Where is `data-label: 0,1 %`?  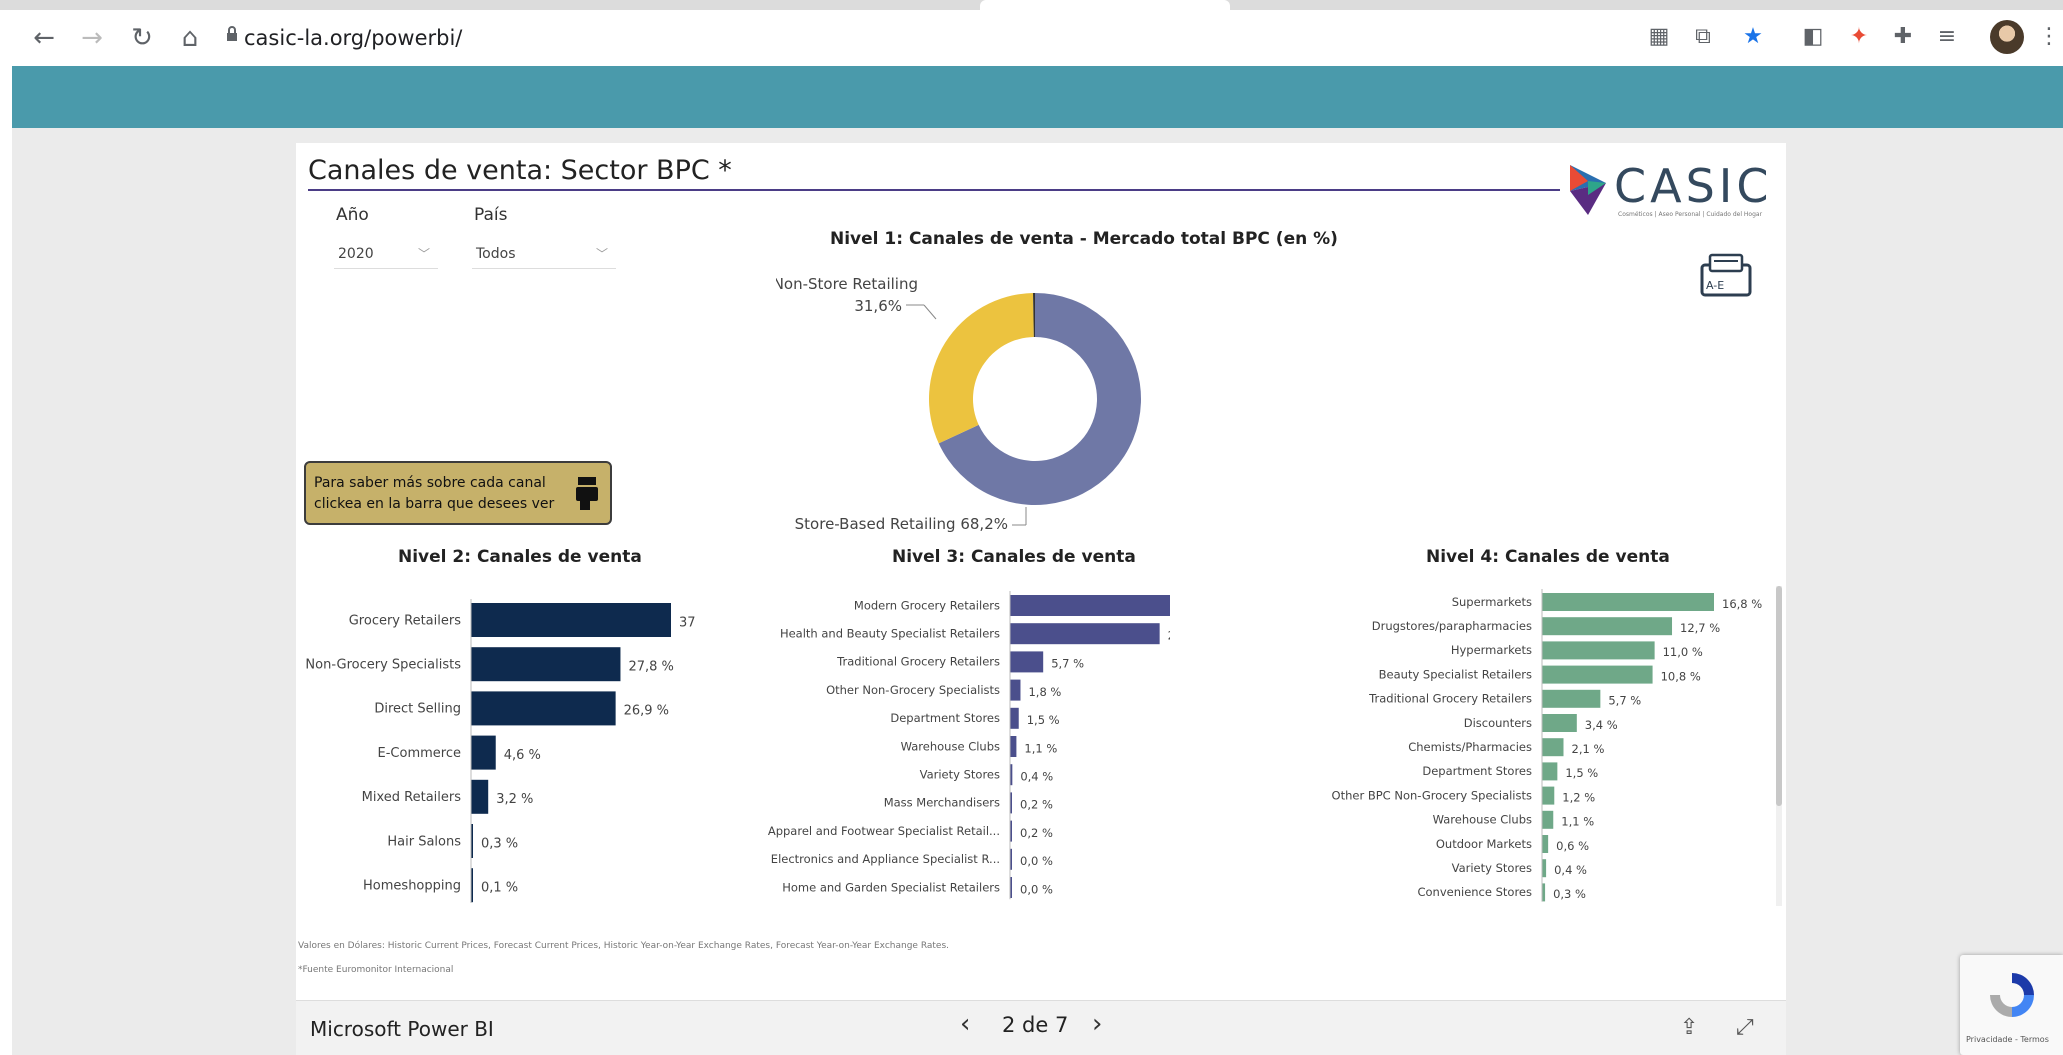
data-label: 0,1 % is located at coordinates (499, 888).